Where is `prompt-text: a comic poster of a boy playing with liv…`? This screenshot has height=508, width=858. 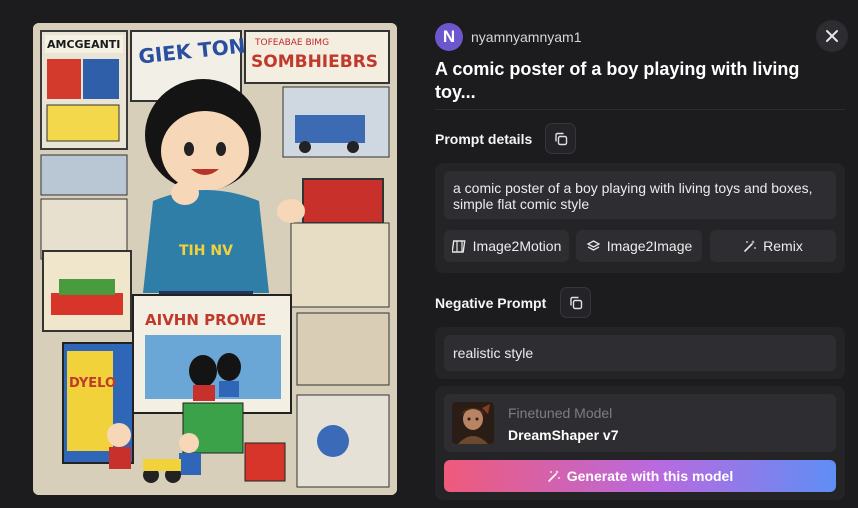
prompt-text: a comic poster of a boy playing with liv… is located at coordinates (640, 195).